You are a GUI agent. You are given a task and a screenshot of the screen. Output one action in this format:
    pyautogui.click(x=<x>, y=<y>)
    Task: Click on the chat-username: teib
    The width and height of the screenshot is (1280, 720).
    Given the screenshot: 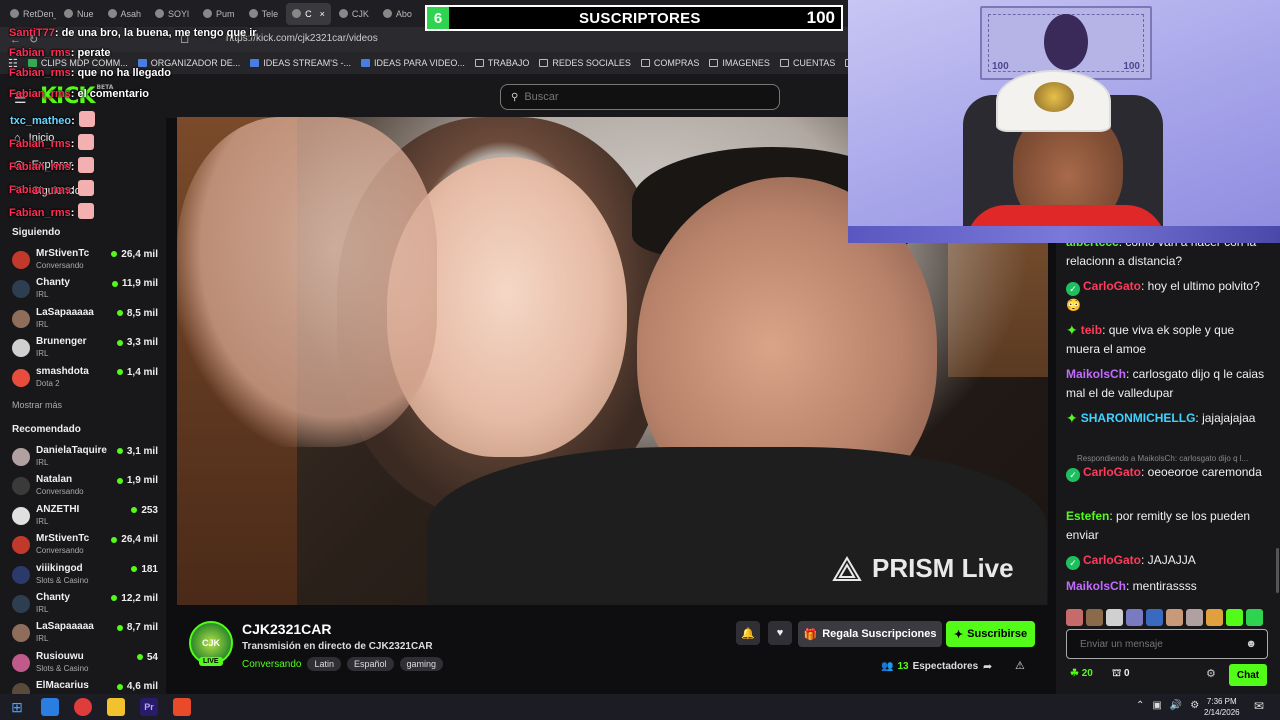 What is the action you would take?
    pyautogui.click(x=1091, y=330)
    